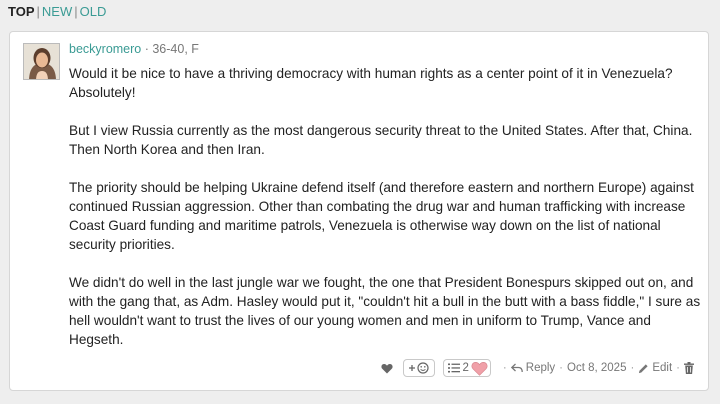 The height and width of the screenshot is (404, 720). I want to click on trash-icon, so click(689, 368).